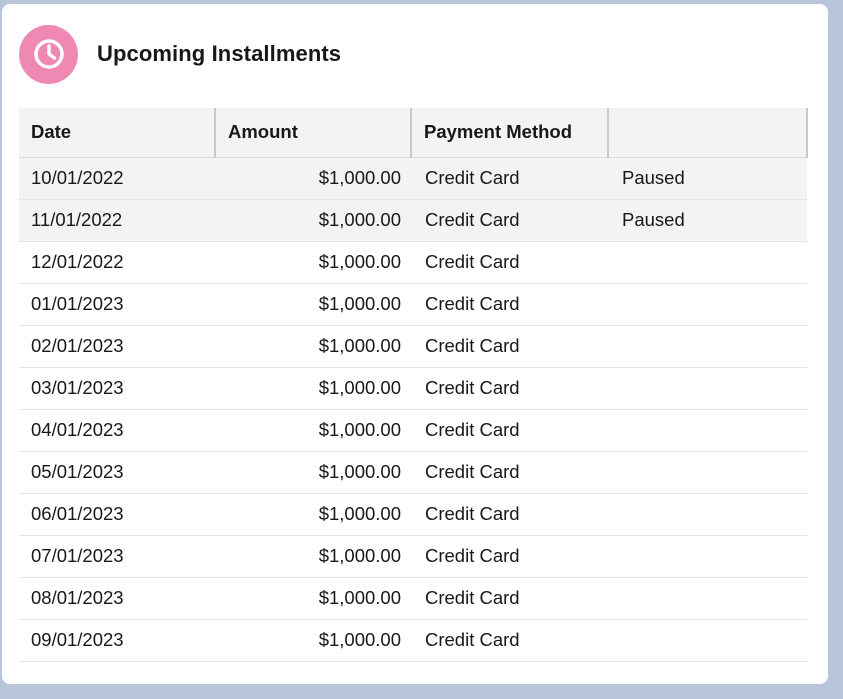  I want to click on table-header-row: Date Amount Payment Method, so click(413, 133).